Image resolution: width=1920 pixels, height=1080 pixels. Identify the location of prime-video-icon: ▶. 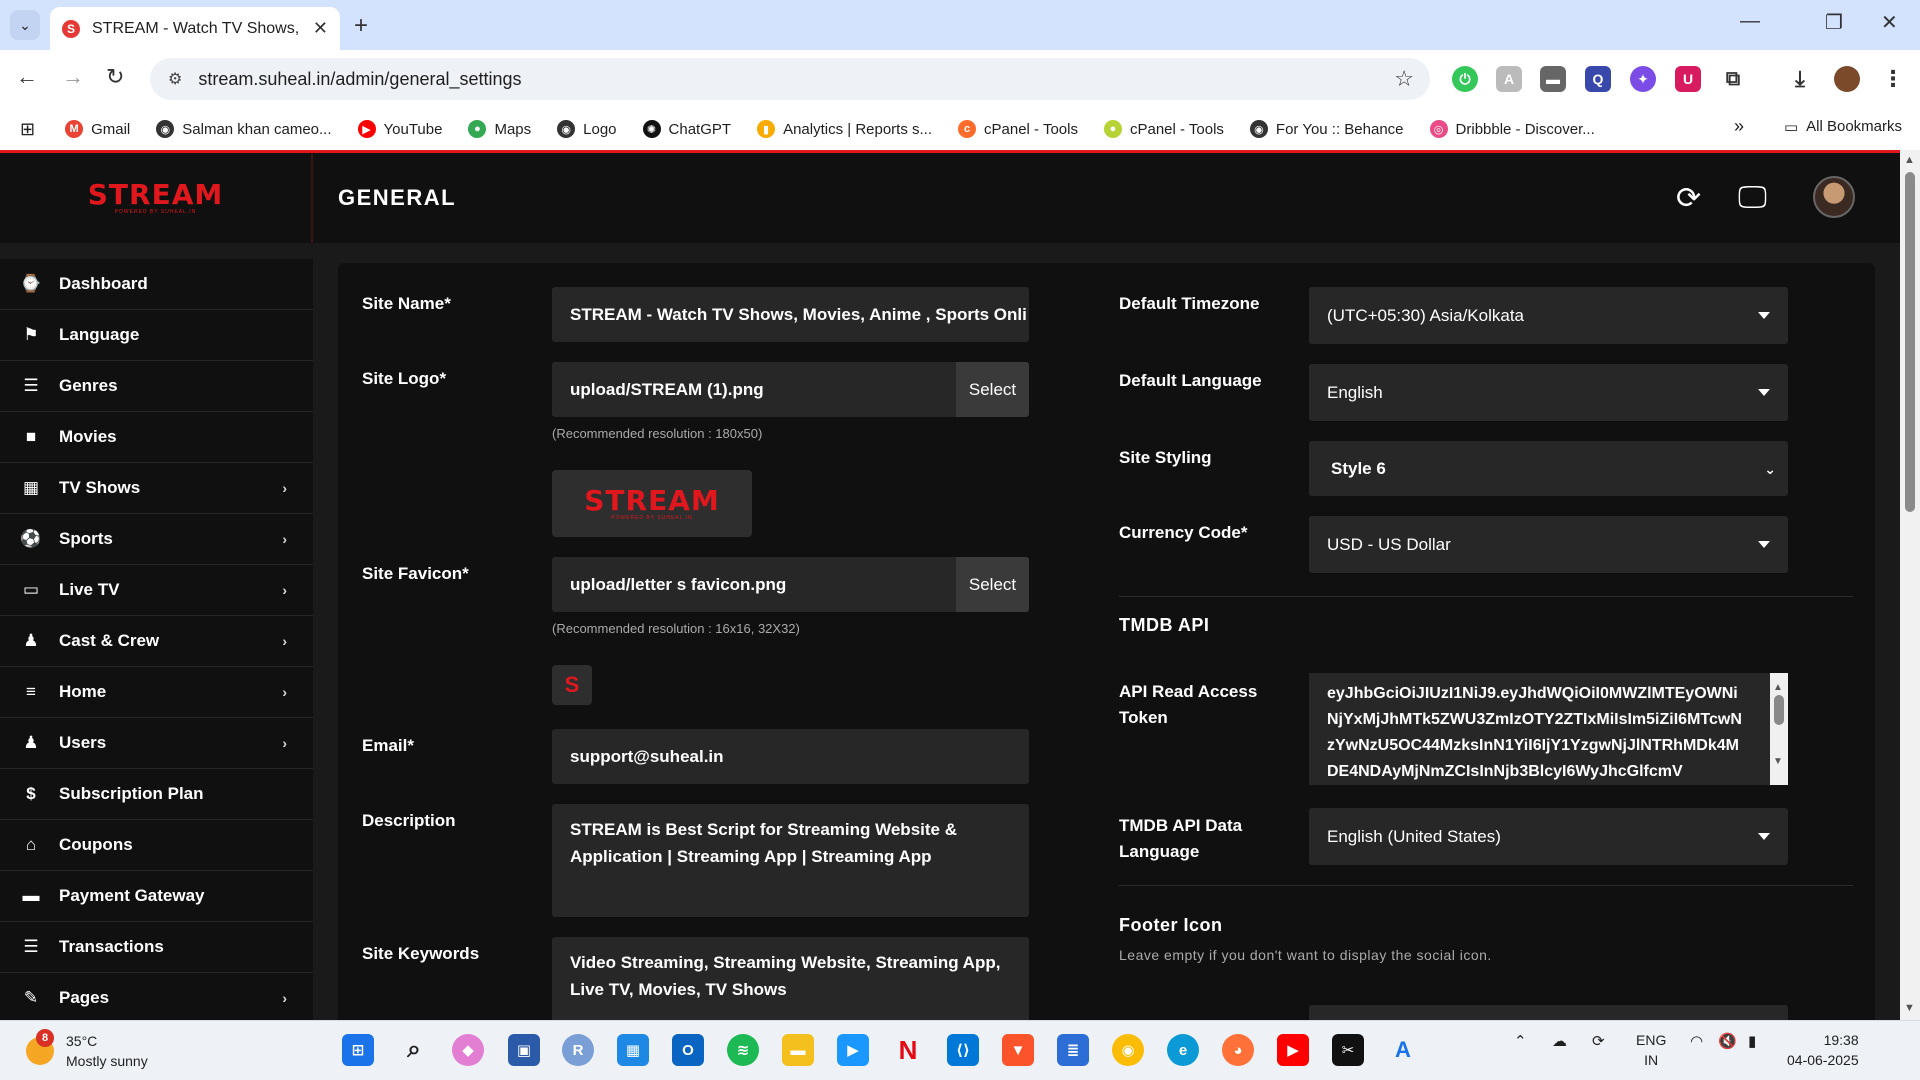
(853, 1050).